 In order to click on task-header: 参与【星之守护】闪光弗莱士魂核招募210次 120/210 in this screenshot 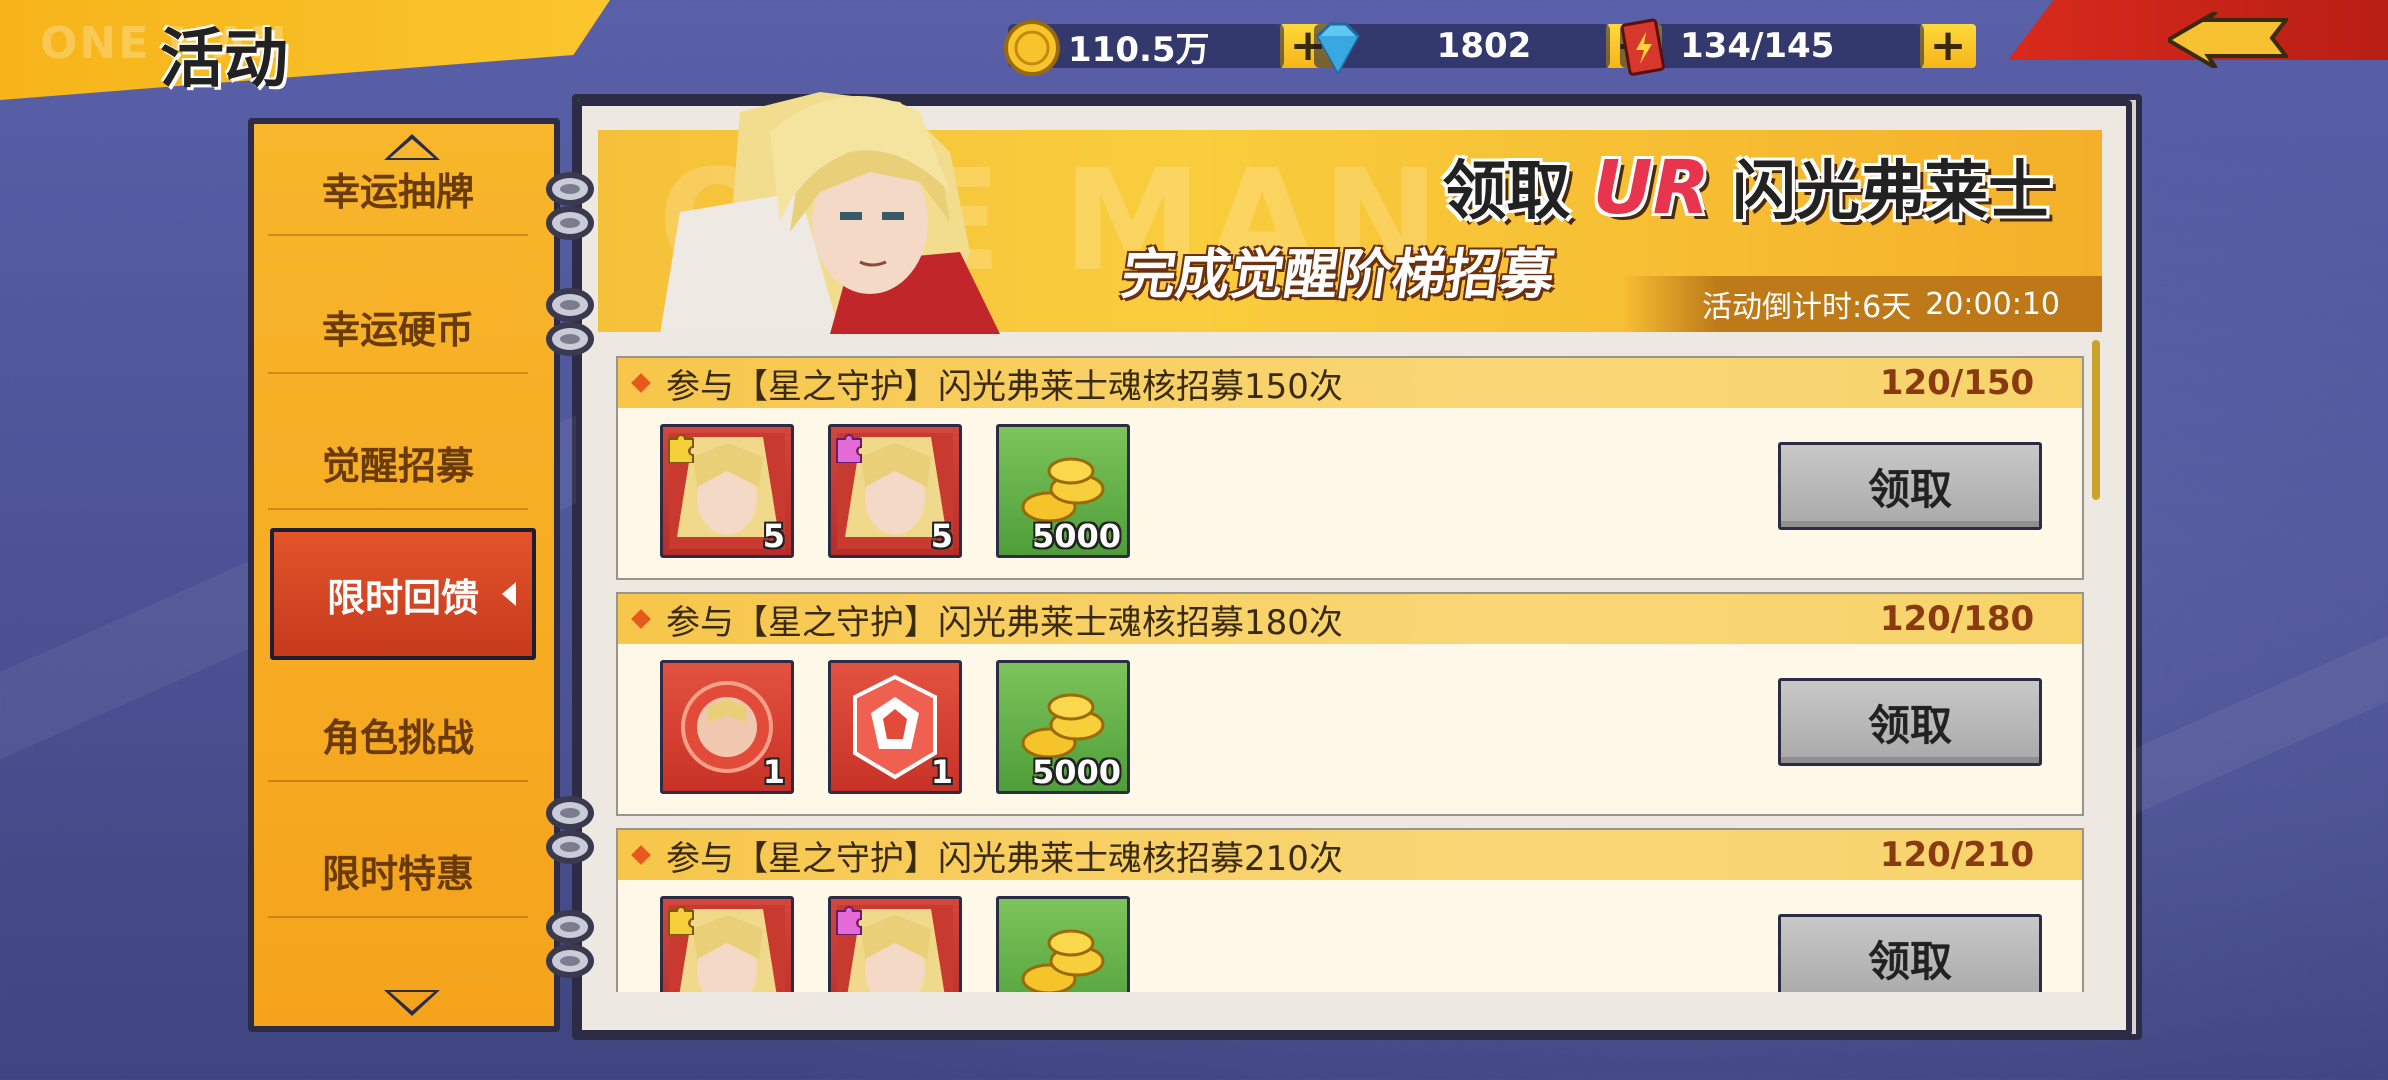, I will do `click(1350, 855)`.